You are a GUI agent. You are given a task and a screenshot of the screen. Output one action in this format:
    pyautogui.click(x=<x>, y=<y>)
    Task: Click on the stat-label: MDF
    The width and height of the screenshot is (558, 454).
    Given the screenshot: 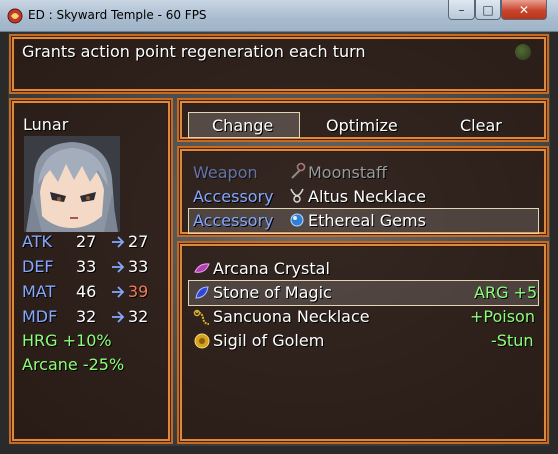 What is the action you would take?
    pyautogui.click(x=40, y=316)
    